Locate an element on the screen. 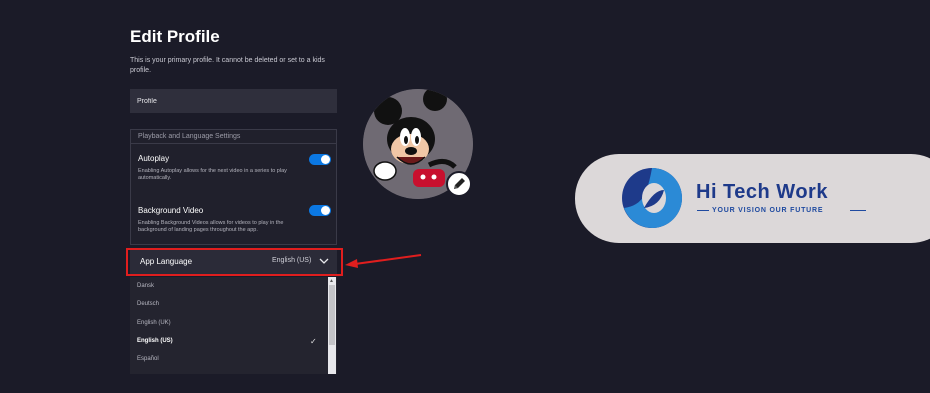 This screenshot has width=930, height=393. pencil-icon is located at coordinates (459, 183).